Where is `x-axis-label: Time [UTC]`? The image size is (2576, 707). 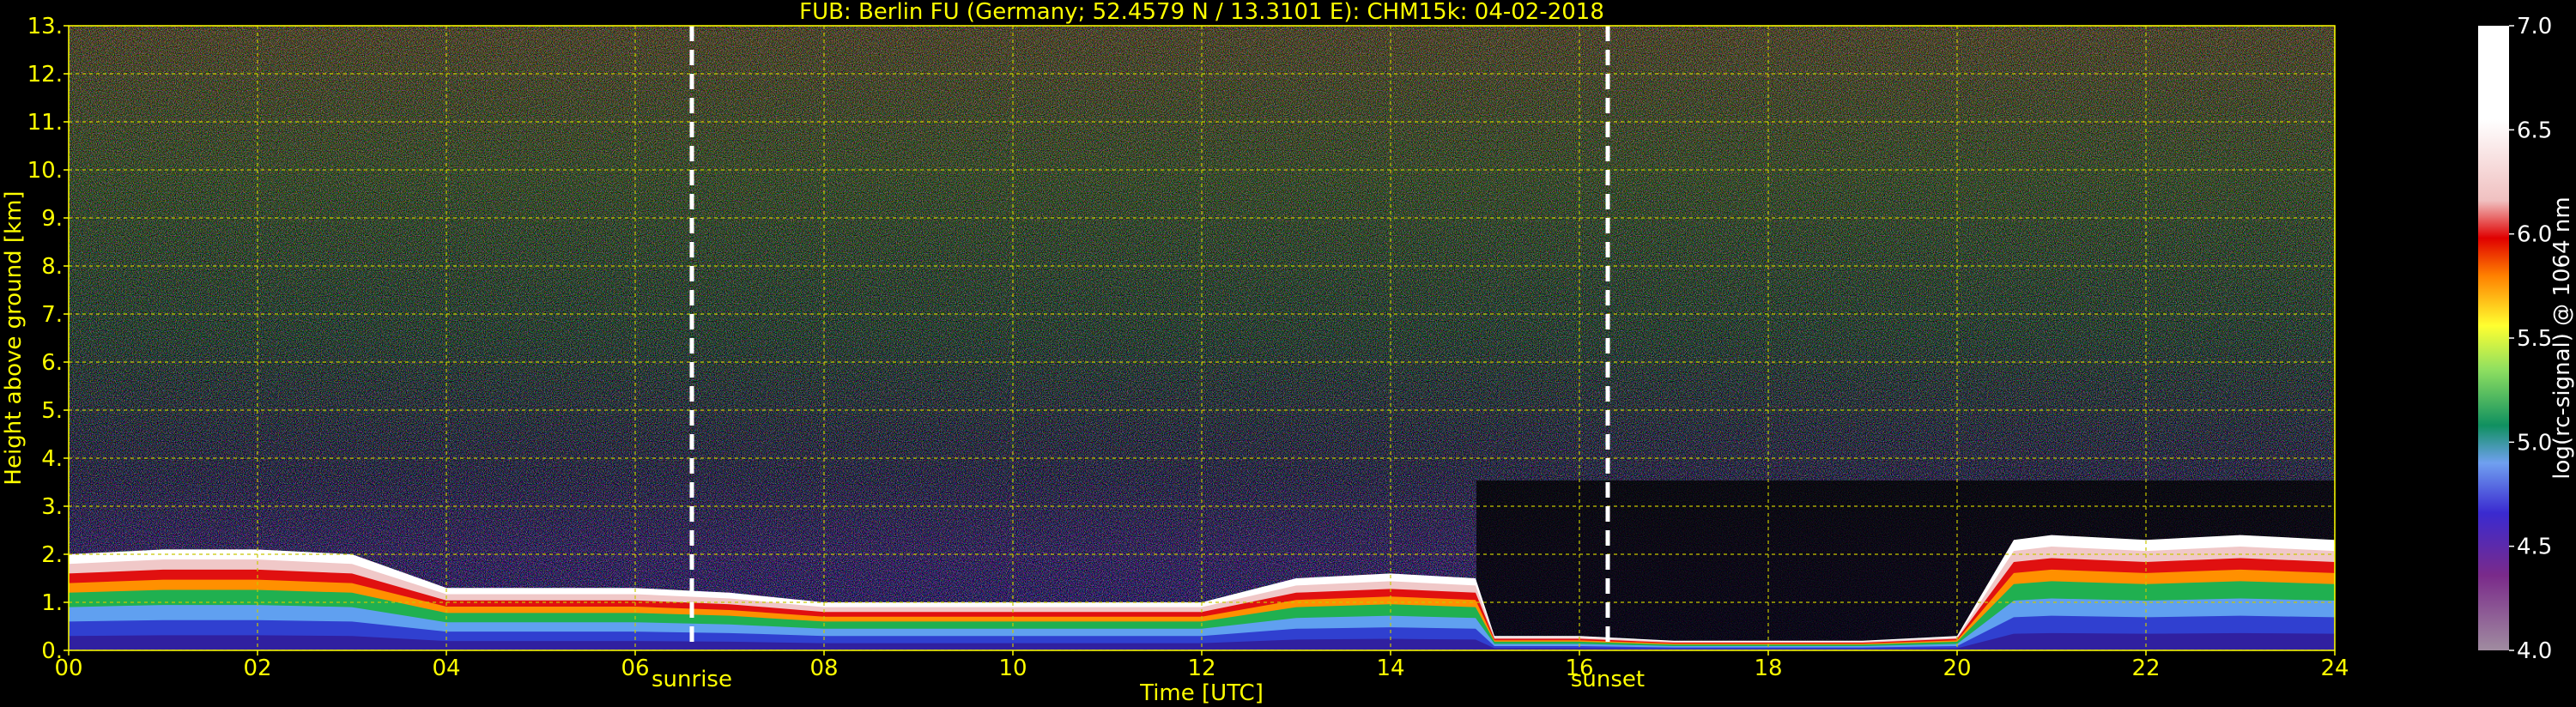 x-axis-label: Time [UTC] is located at coordinates (1201, 693).